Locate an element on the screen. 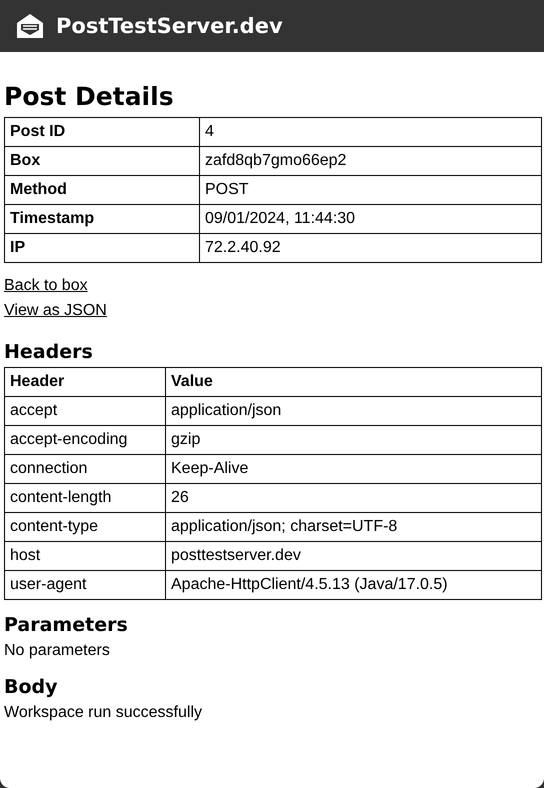 This screenshot has height=788, width=544. section-heading: Body is located at coordinates (31, 687).